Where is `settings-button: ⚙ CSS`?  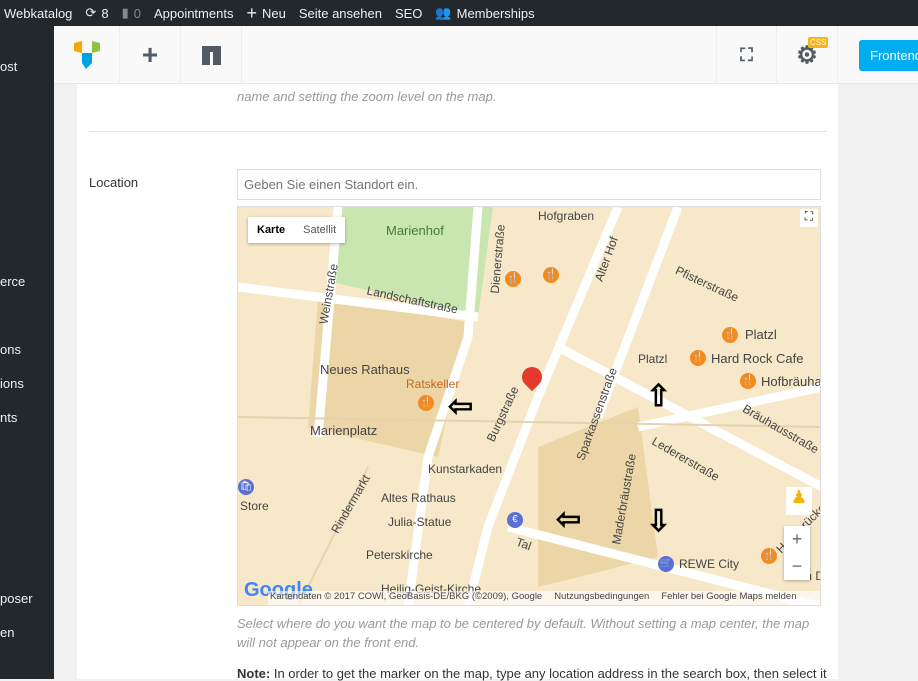 settings-button: ⚙ CSS is located at coordinates (807, 55).